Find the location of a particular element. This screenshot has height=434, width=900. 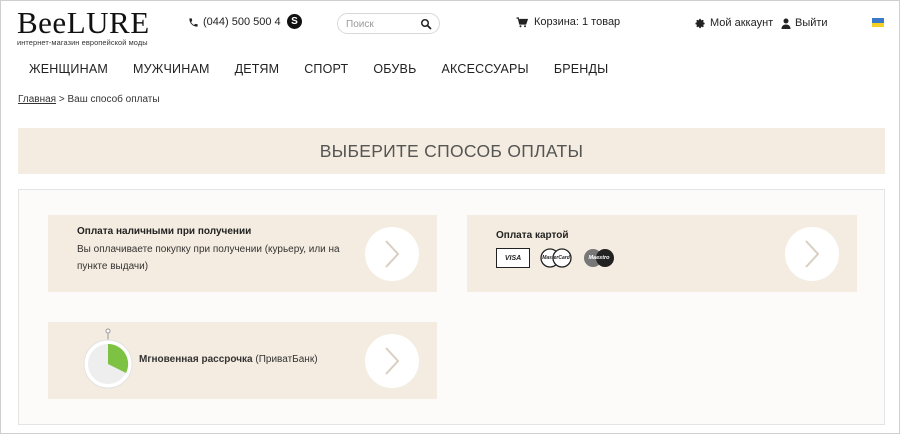

installment-select-button is located at coordinates (392, 361).